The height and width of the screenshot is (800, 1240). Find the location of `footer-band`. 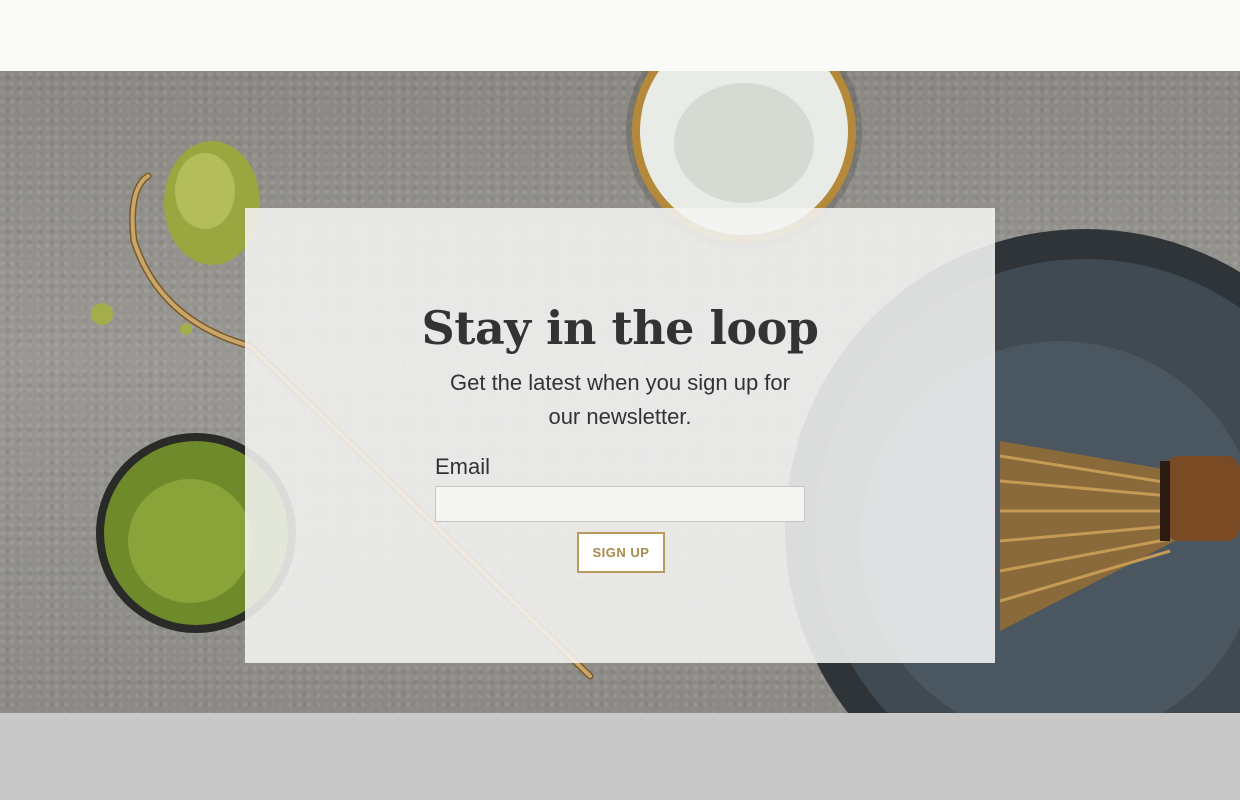

footer-band is located at coordinates (620, 756).